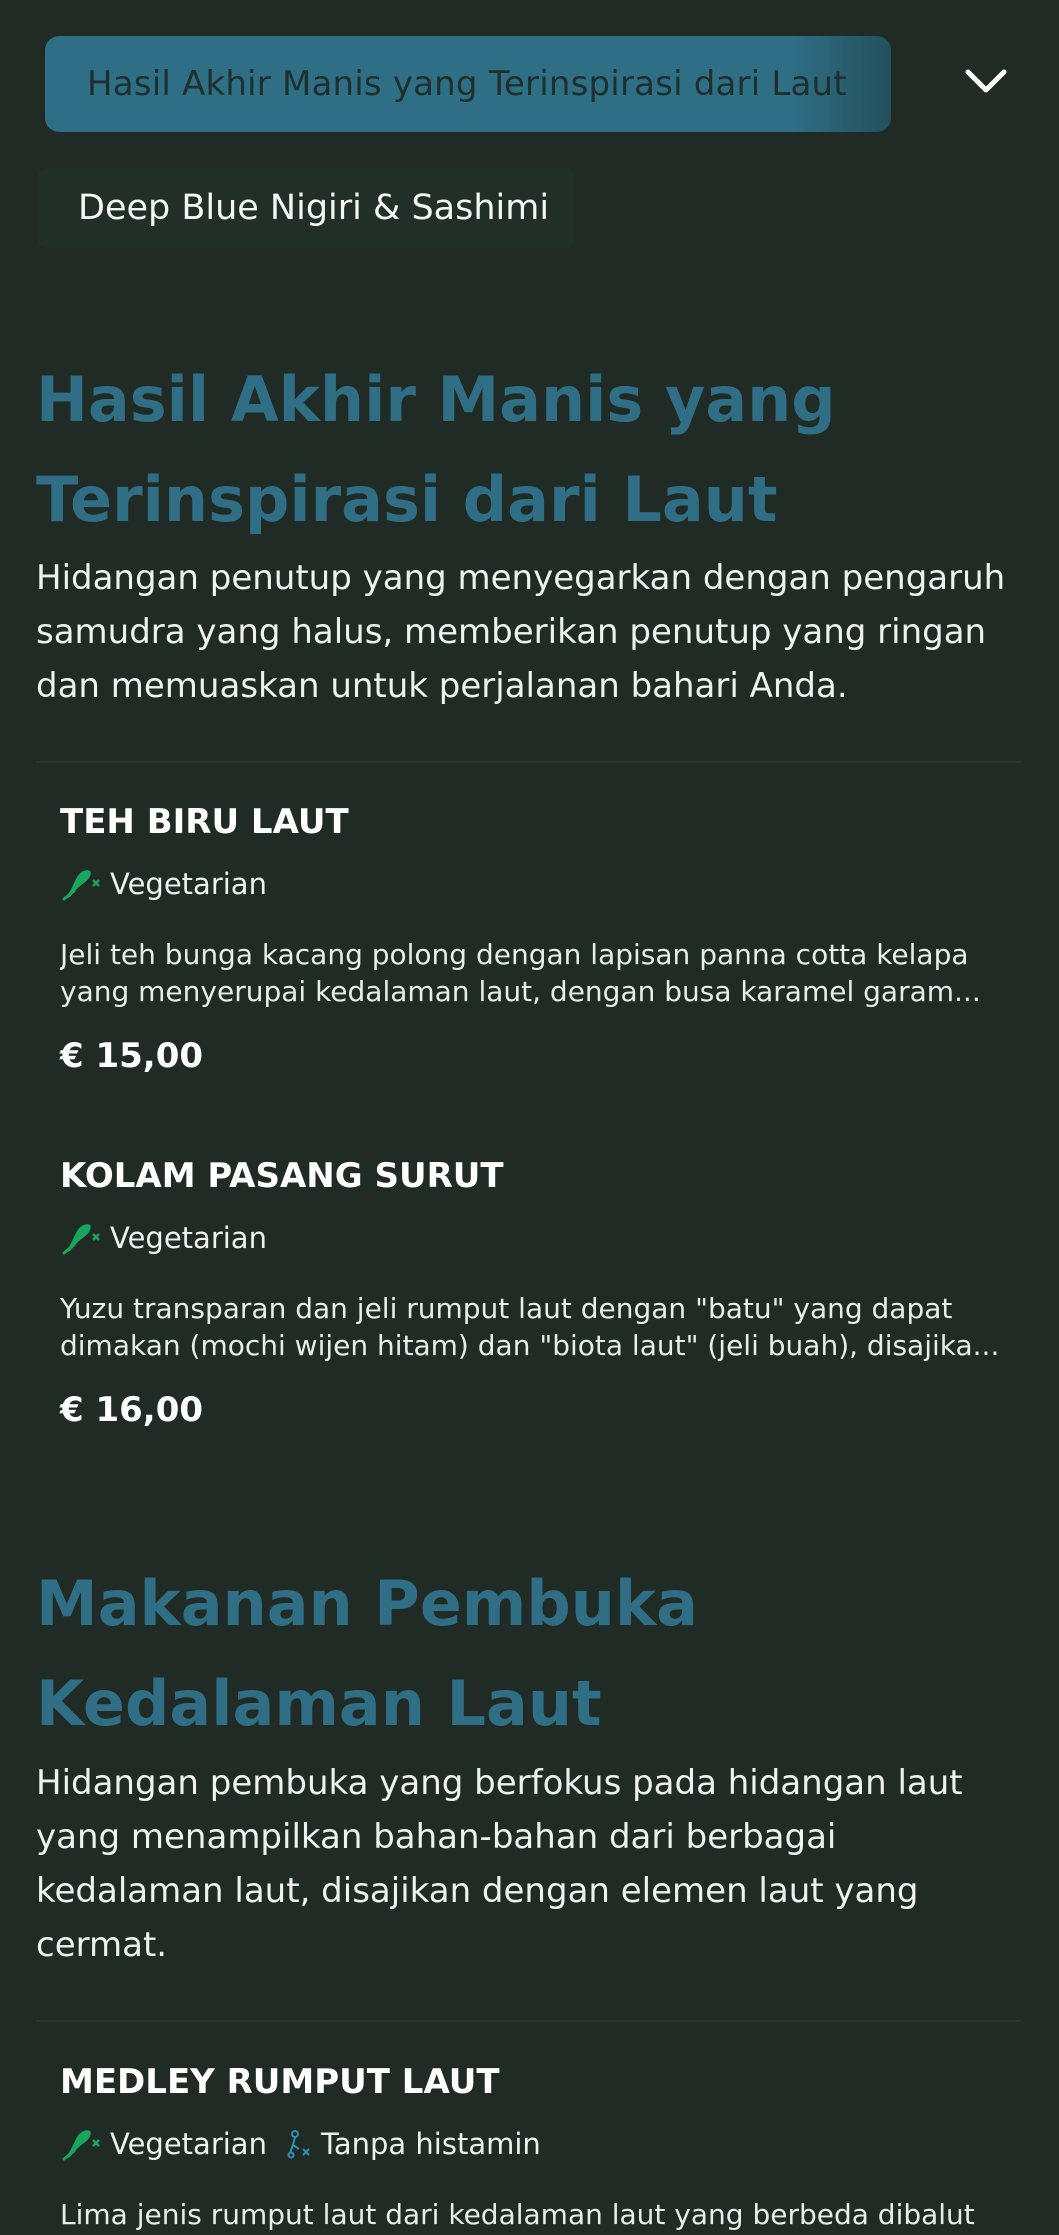 Image resolution: width=1059 pixels, height=2235 pixels. What do you see at coordinates (407, 499) in the screenshot?
I see `section-title-line: Terinspirasi dari Laut` at bounding box center [407, 499].